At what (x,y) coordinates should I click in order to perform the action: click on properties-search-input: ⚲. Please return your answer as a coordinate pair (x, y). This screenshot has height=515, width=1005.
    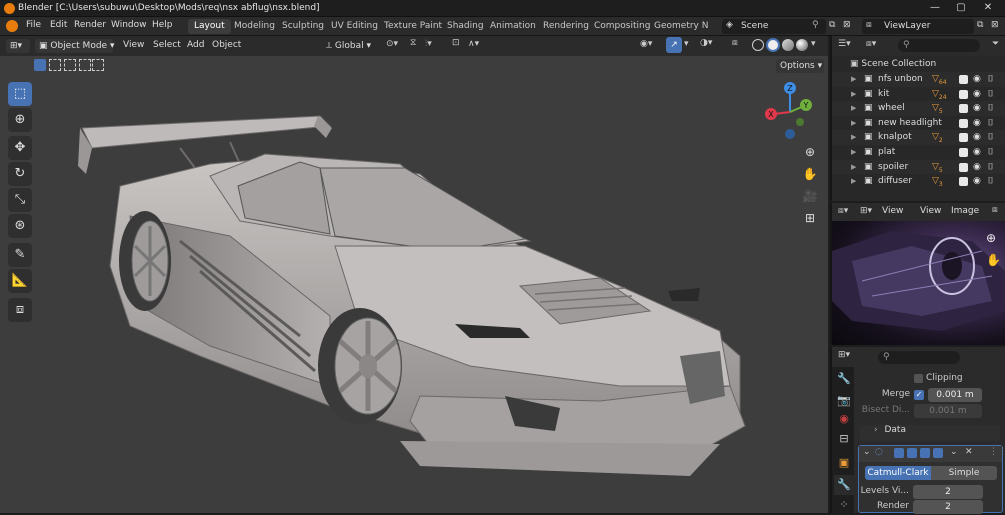
    Looking at the image, I should click on (919, 357).